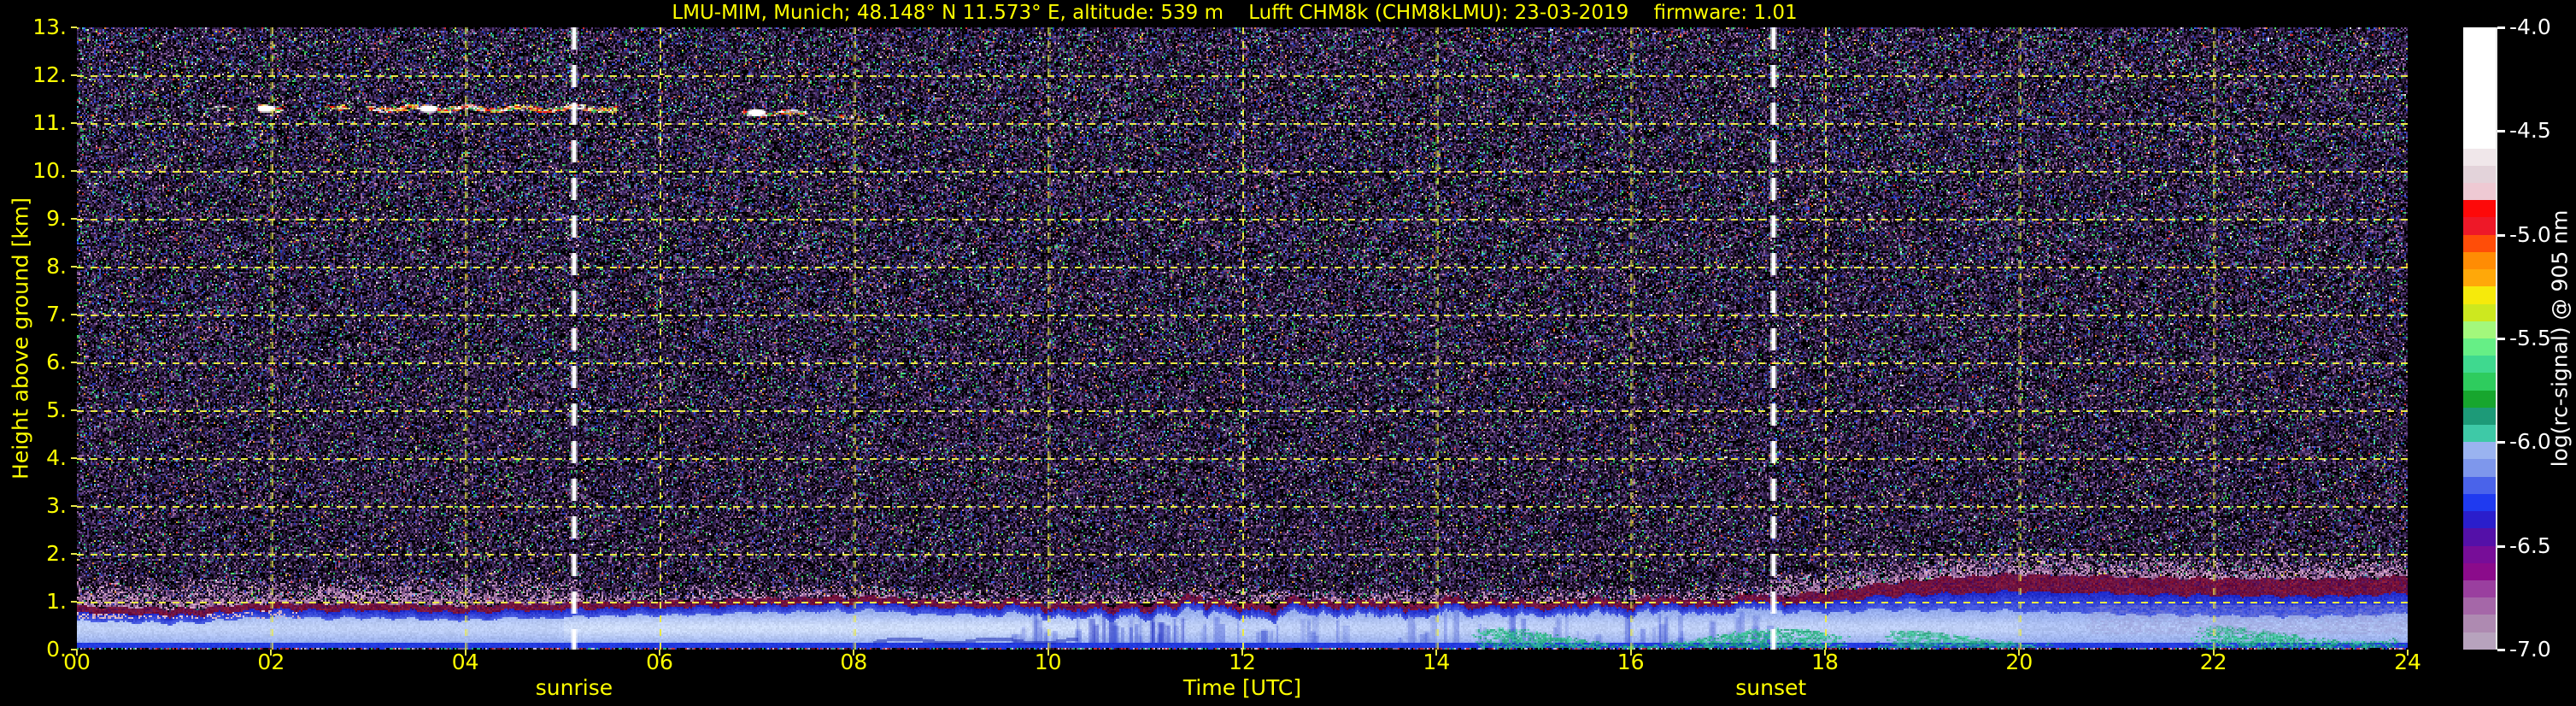  I want to click on y-tick-label: 3., so click(56, 505).